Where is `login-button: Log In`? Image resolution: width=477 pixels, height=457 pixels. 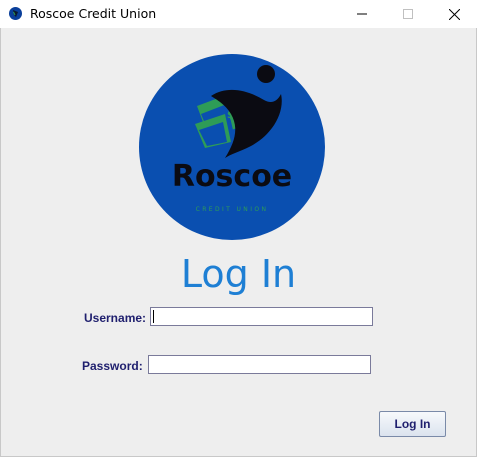
login-button: Log In is located at coordinates (412, 424).